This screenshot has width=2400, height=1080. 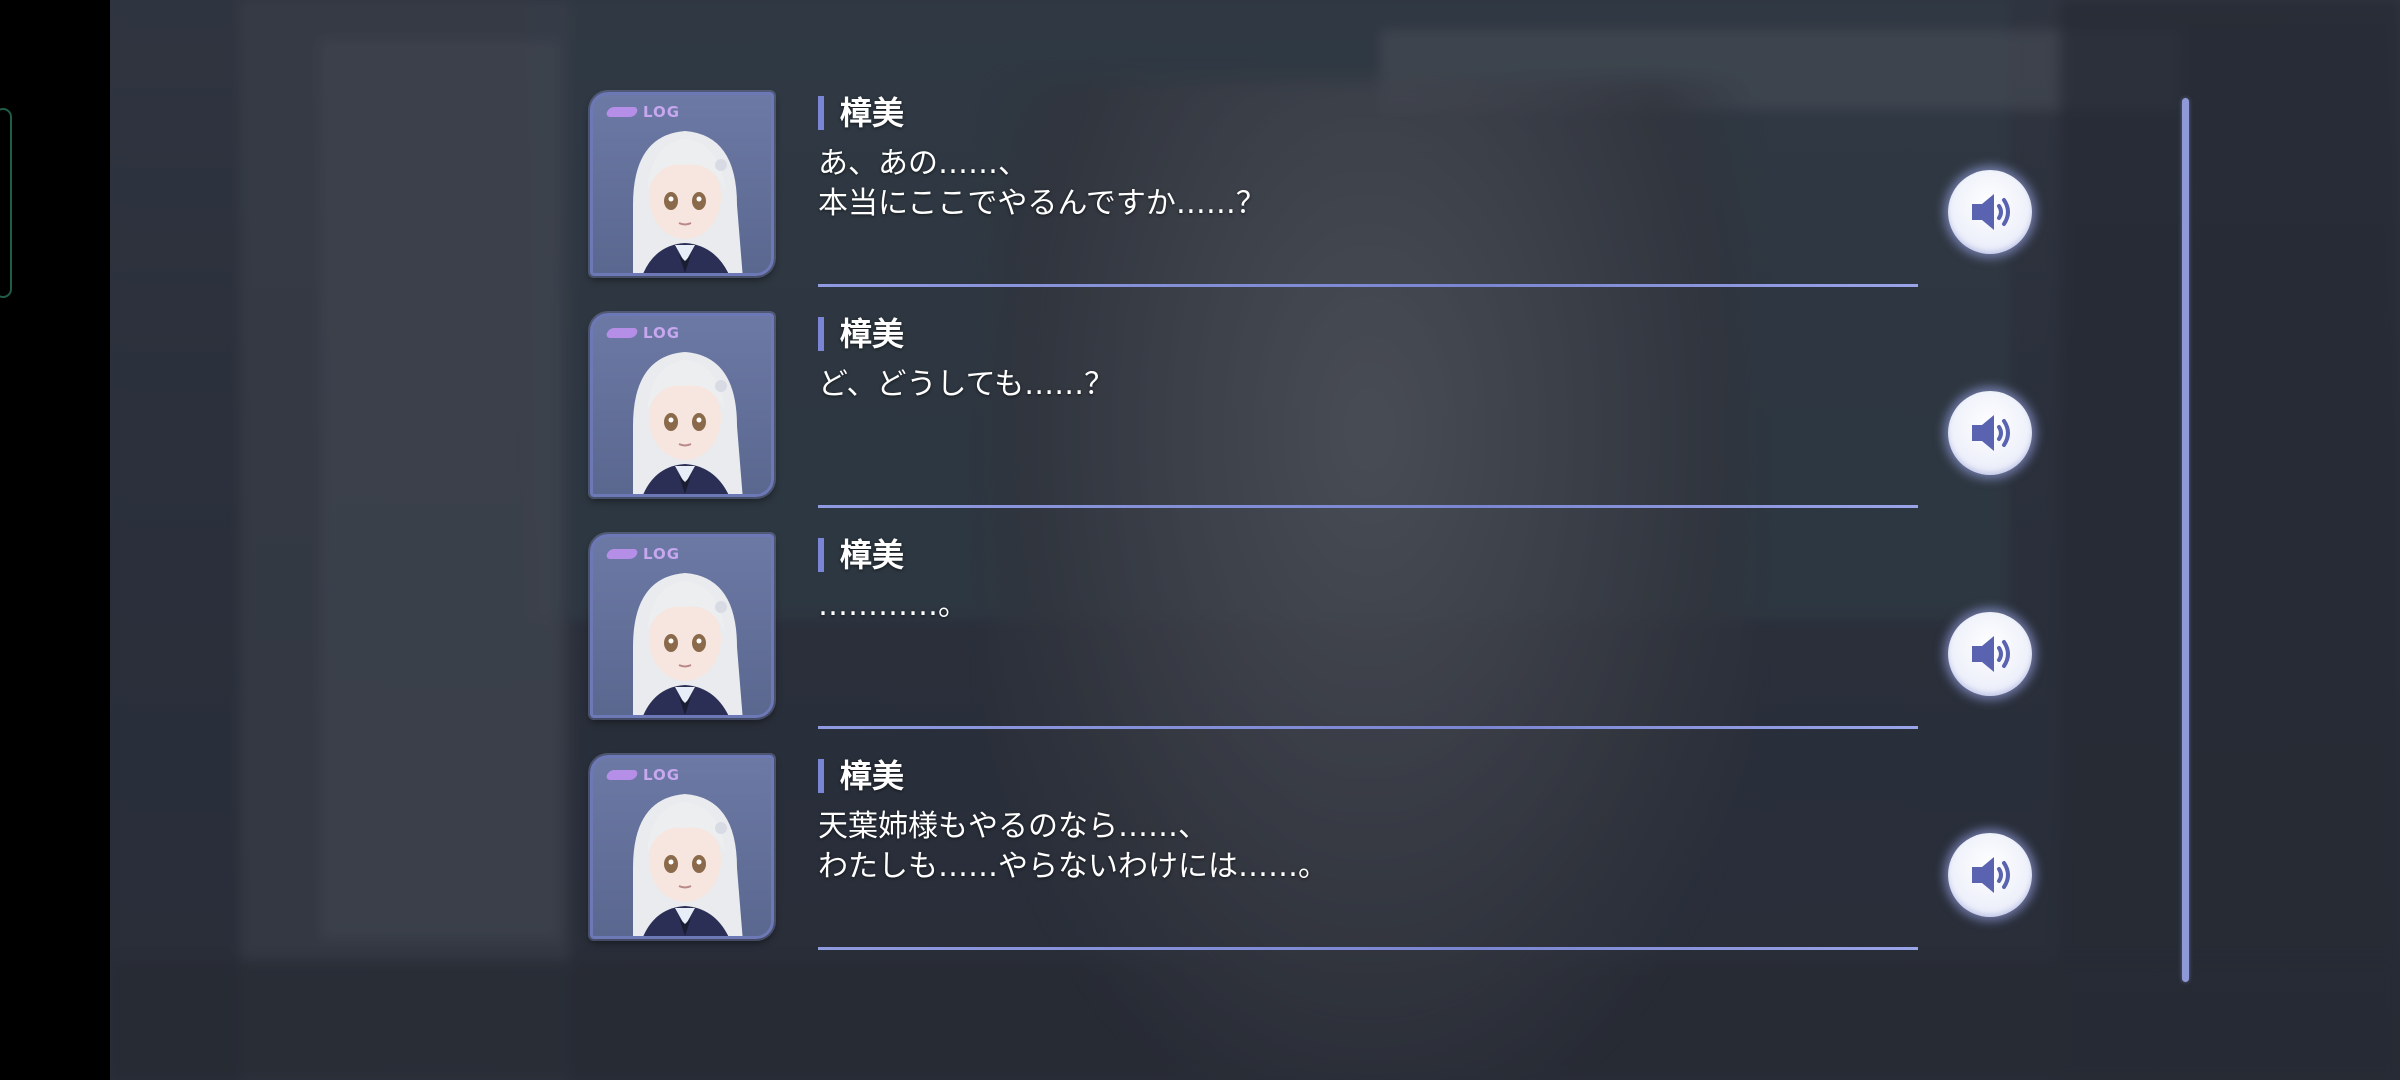 What do you see at coordinates (6, 203) in the screenshot?
I see `camera-cutout-edge` at bounding box center [6, 203].